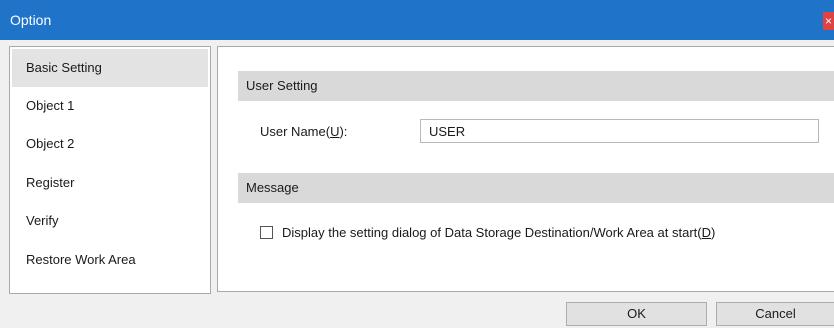 Image resolution: width=834 pixels, height=328 pixels. What do you see at coordinates (619, 131) in the screenshot?
I see `user-name-input` at bounding box center [619, 131].